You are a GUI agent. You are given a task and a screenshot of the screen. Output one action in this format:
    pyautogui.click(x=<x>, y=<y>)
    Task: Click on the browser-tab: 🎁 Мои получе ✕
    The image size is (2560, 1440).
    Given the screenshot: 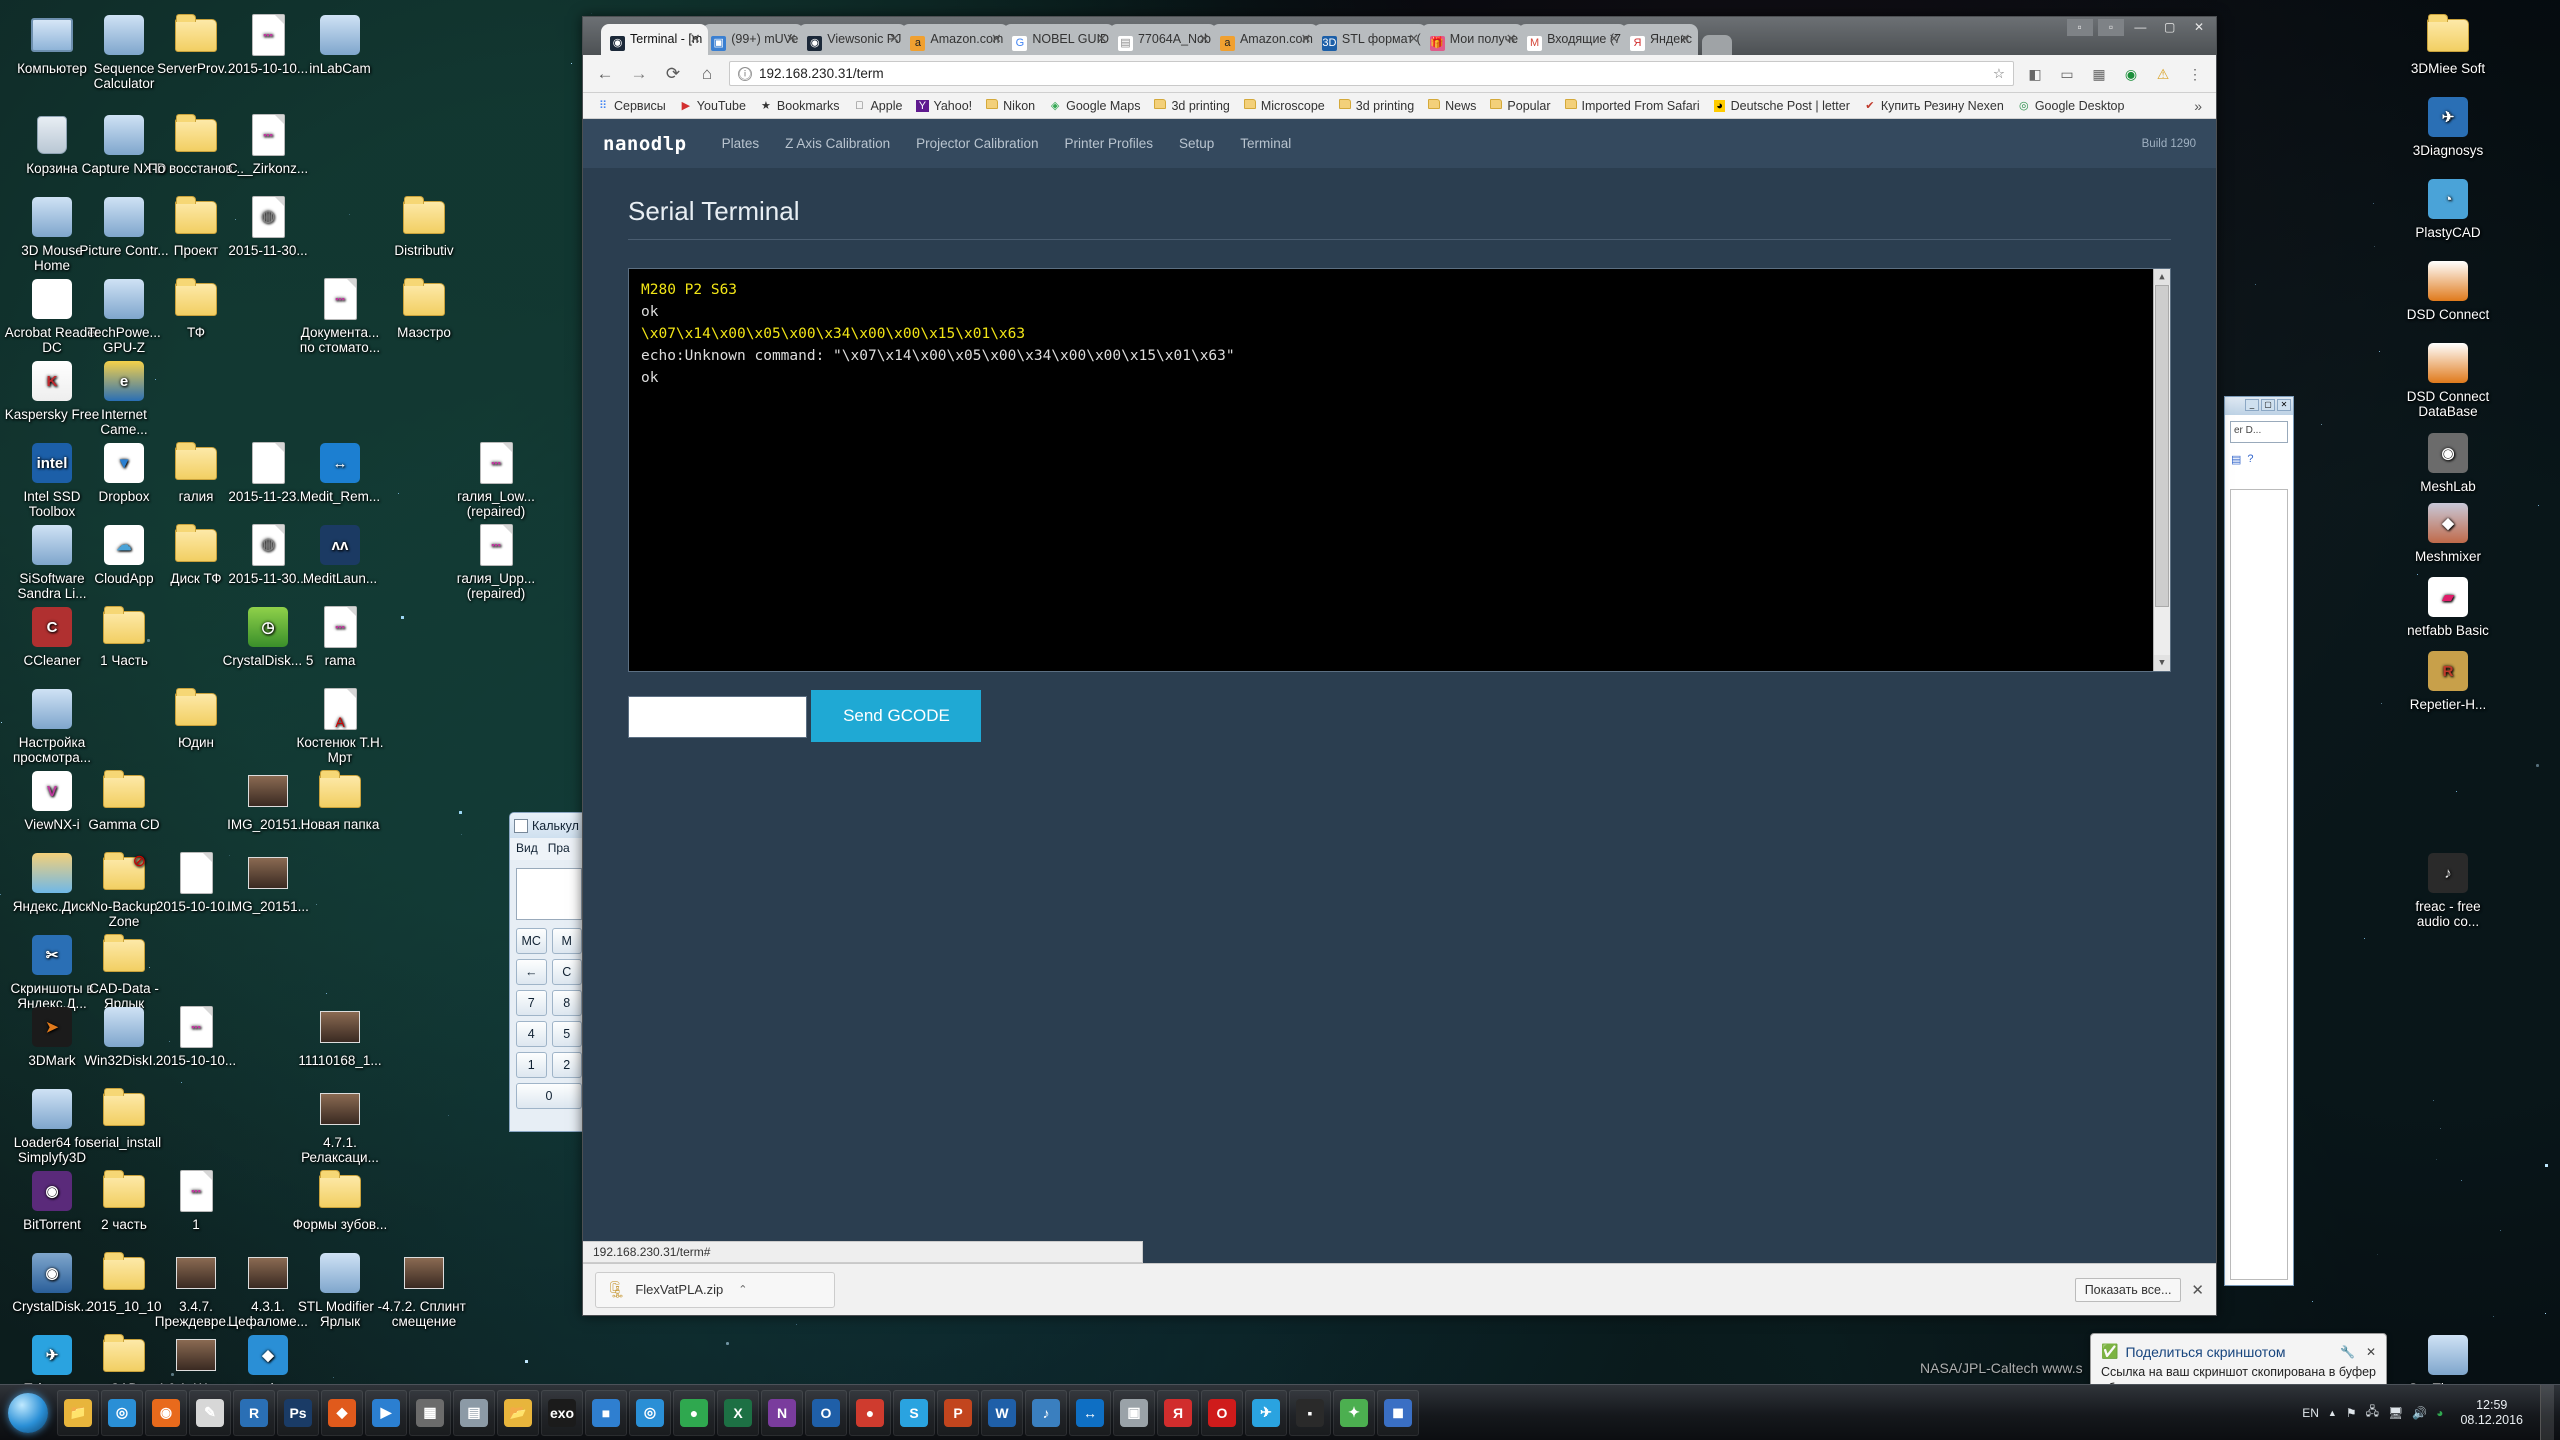 What is the action you would take?
    pyautogui.click(x=1472, y=39)
    